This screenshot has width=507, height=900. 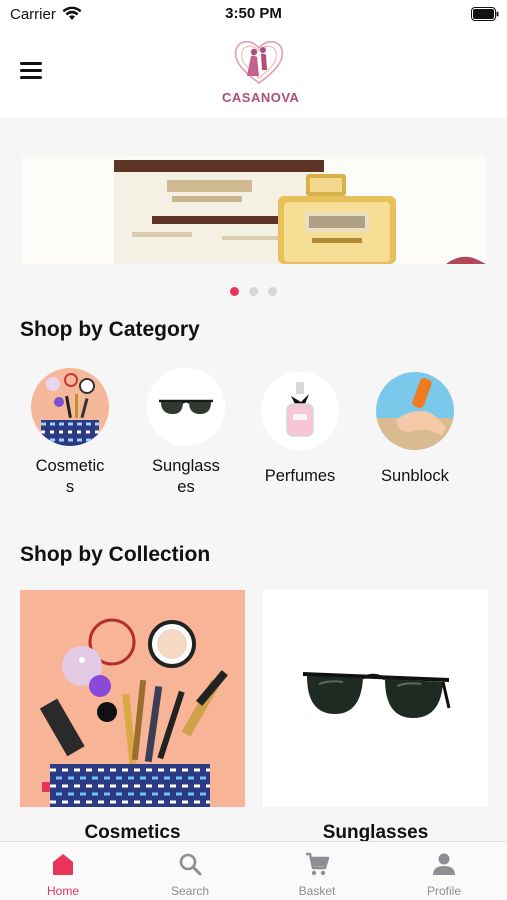 I want to click on logo-text: CASANOVA, so click(x=261, y=97).